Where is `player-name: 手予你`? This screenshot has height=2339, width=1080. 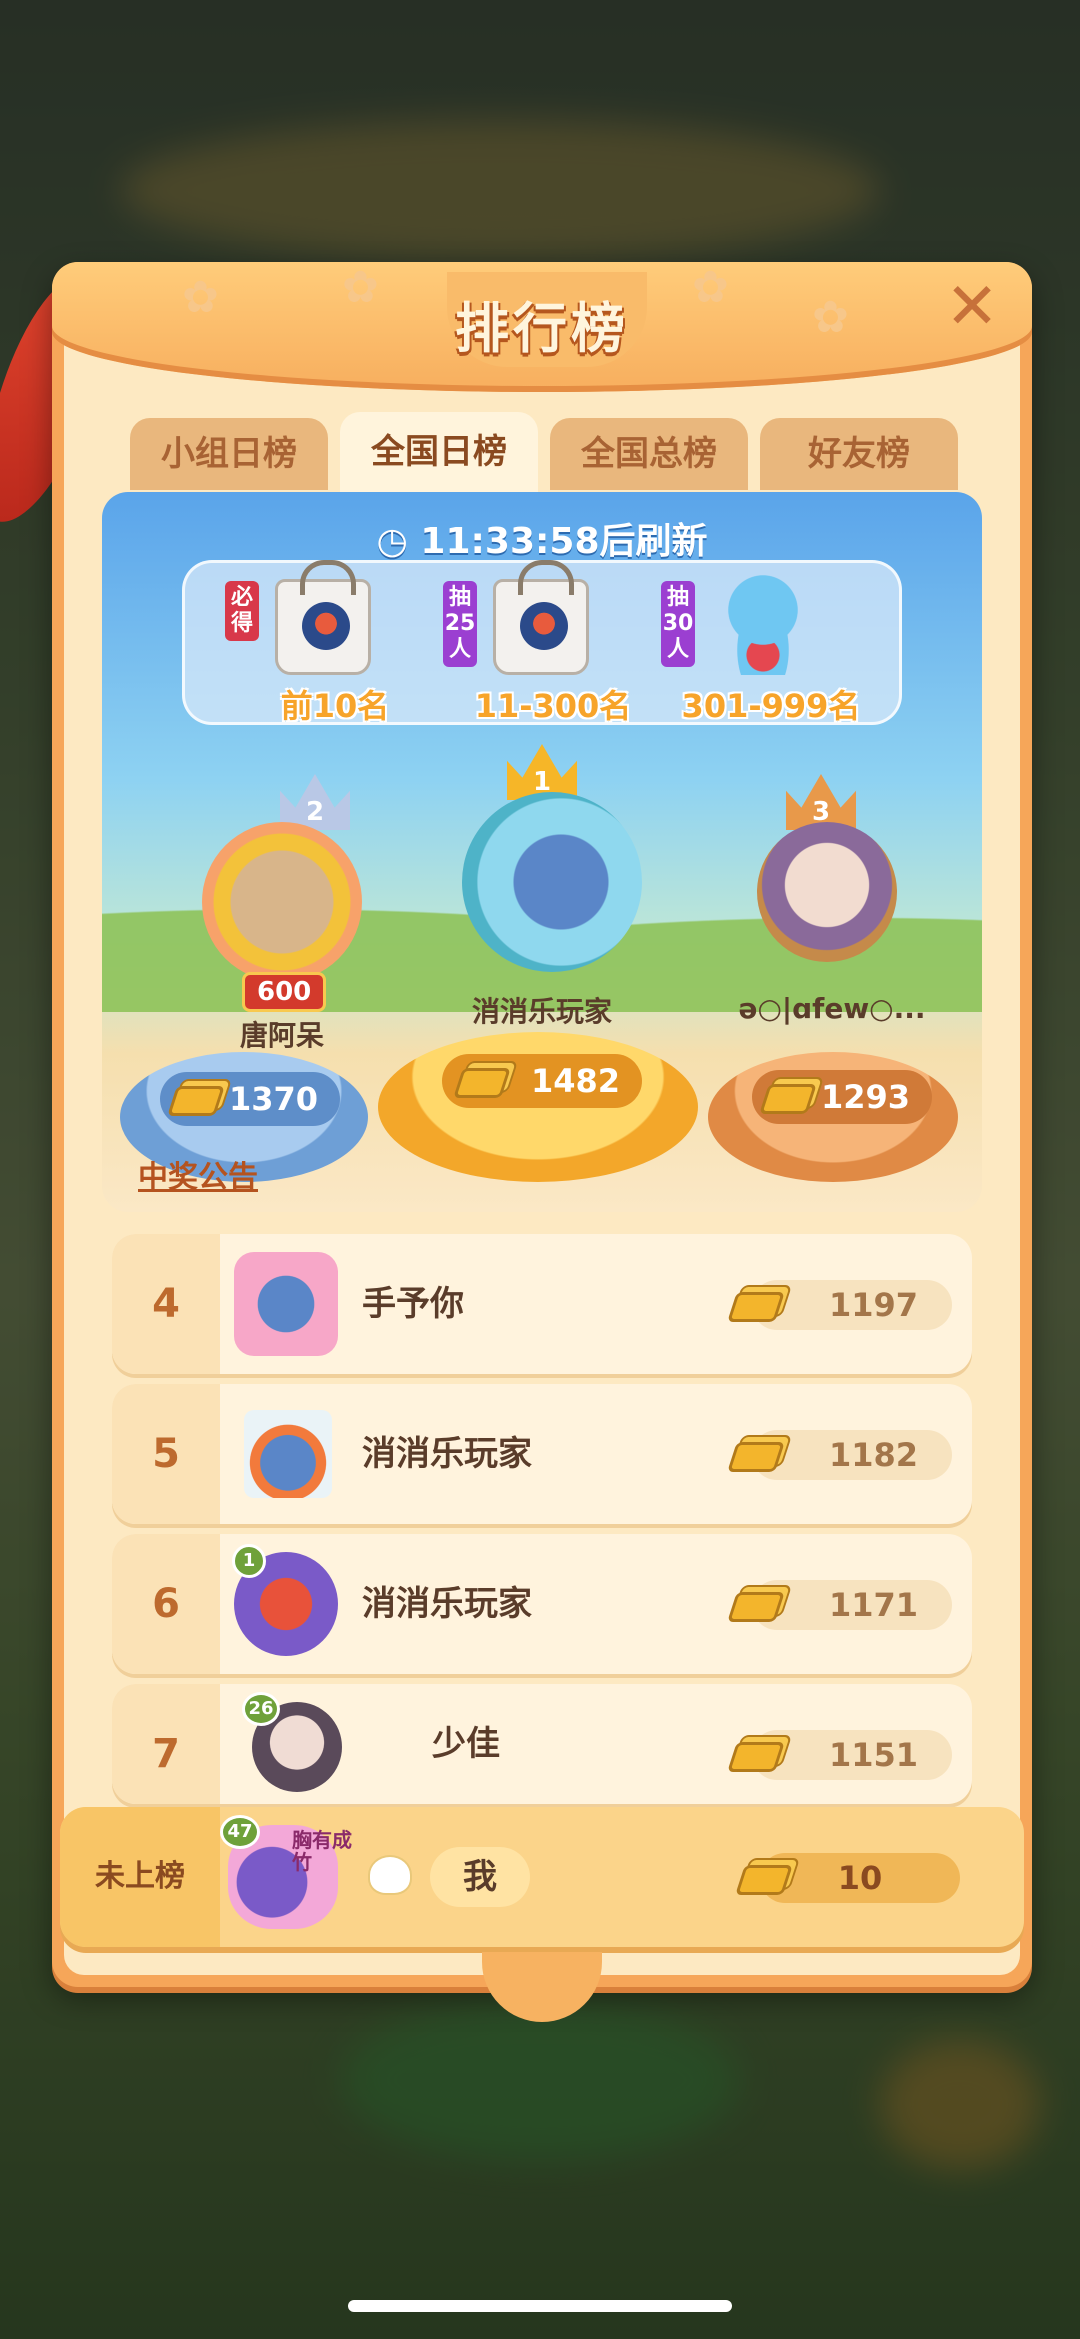
player-name: 手予你 is located at coordinates (413, 1304).